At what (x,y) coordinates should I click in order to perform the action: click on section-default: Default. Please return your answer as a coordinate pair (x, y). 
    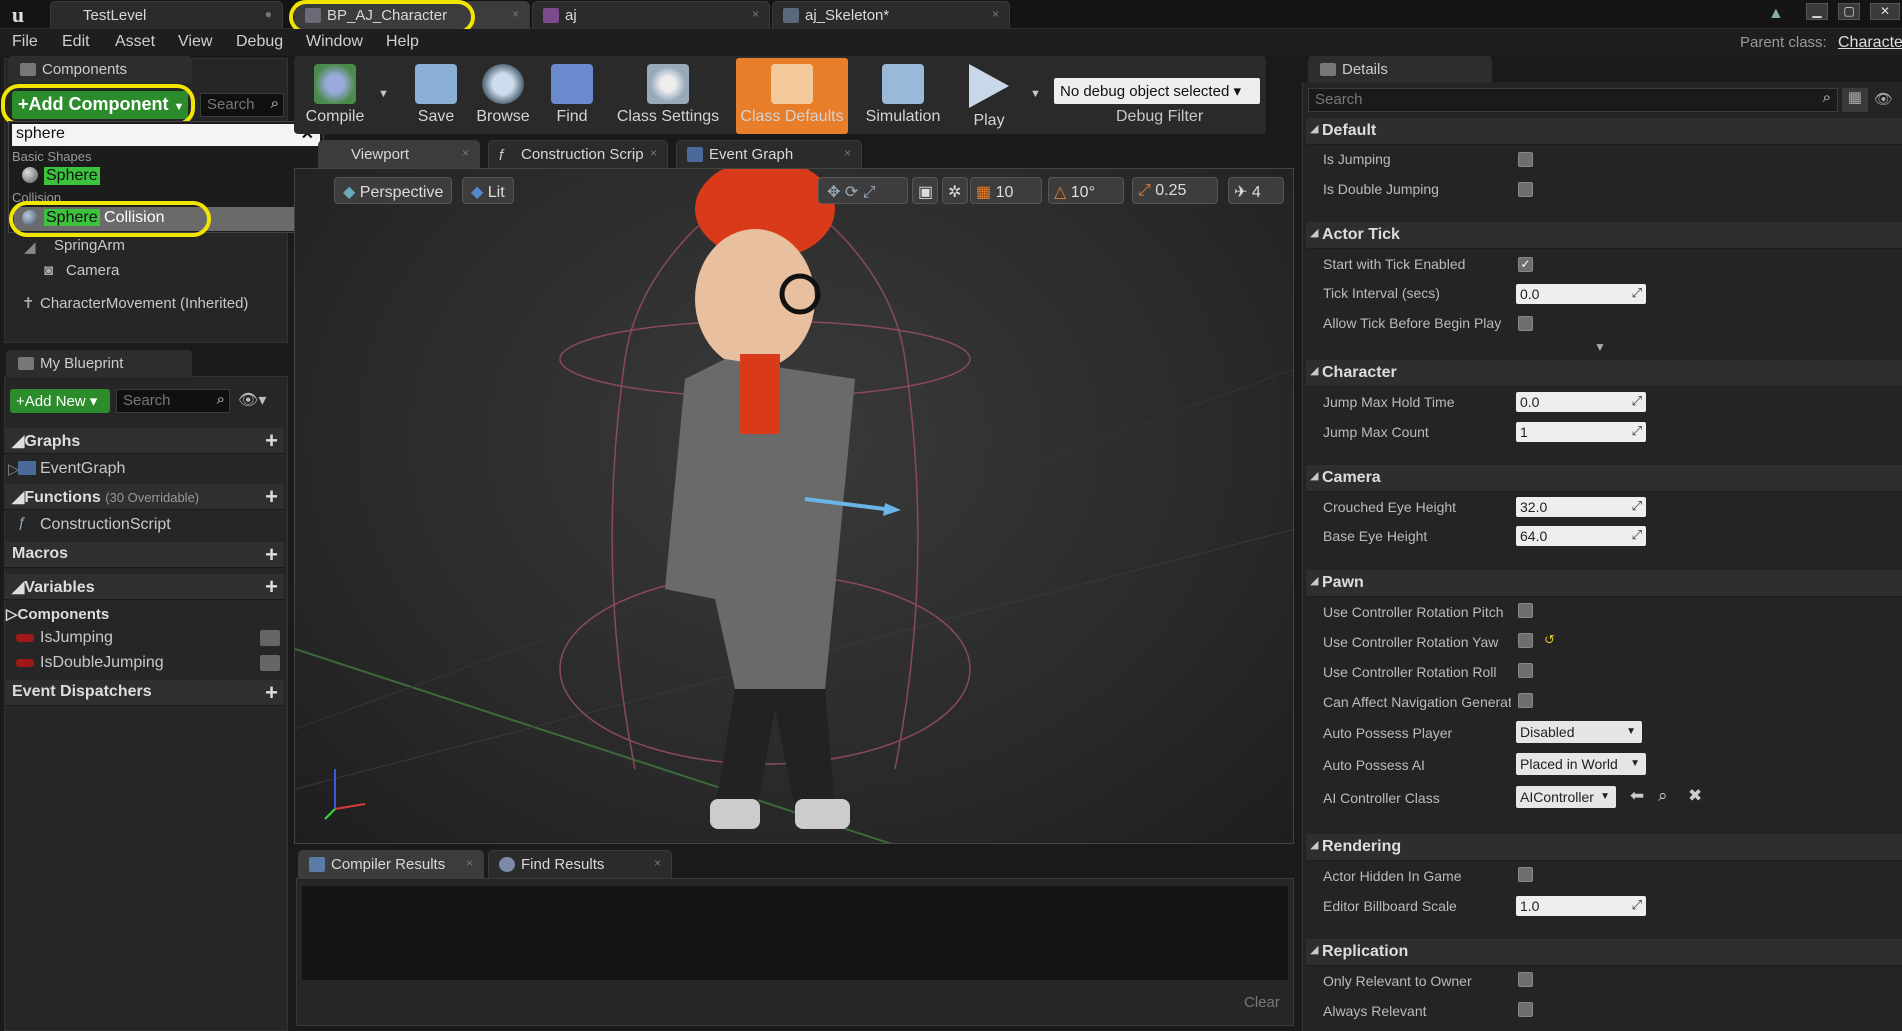
    Looking at the image, I should click on (1604, 131).